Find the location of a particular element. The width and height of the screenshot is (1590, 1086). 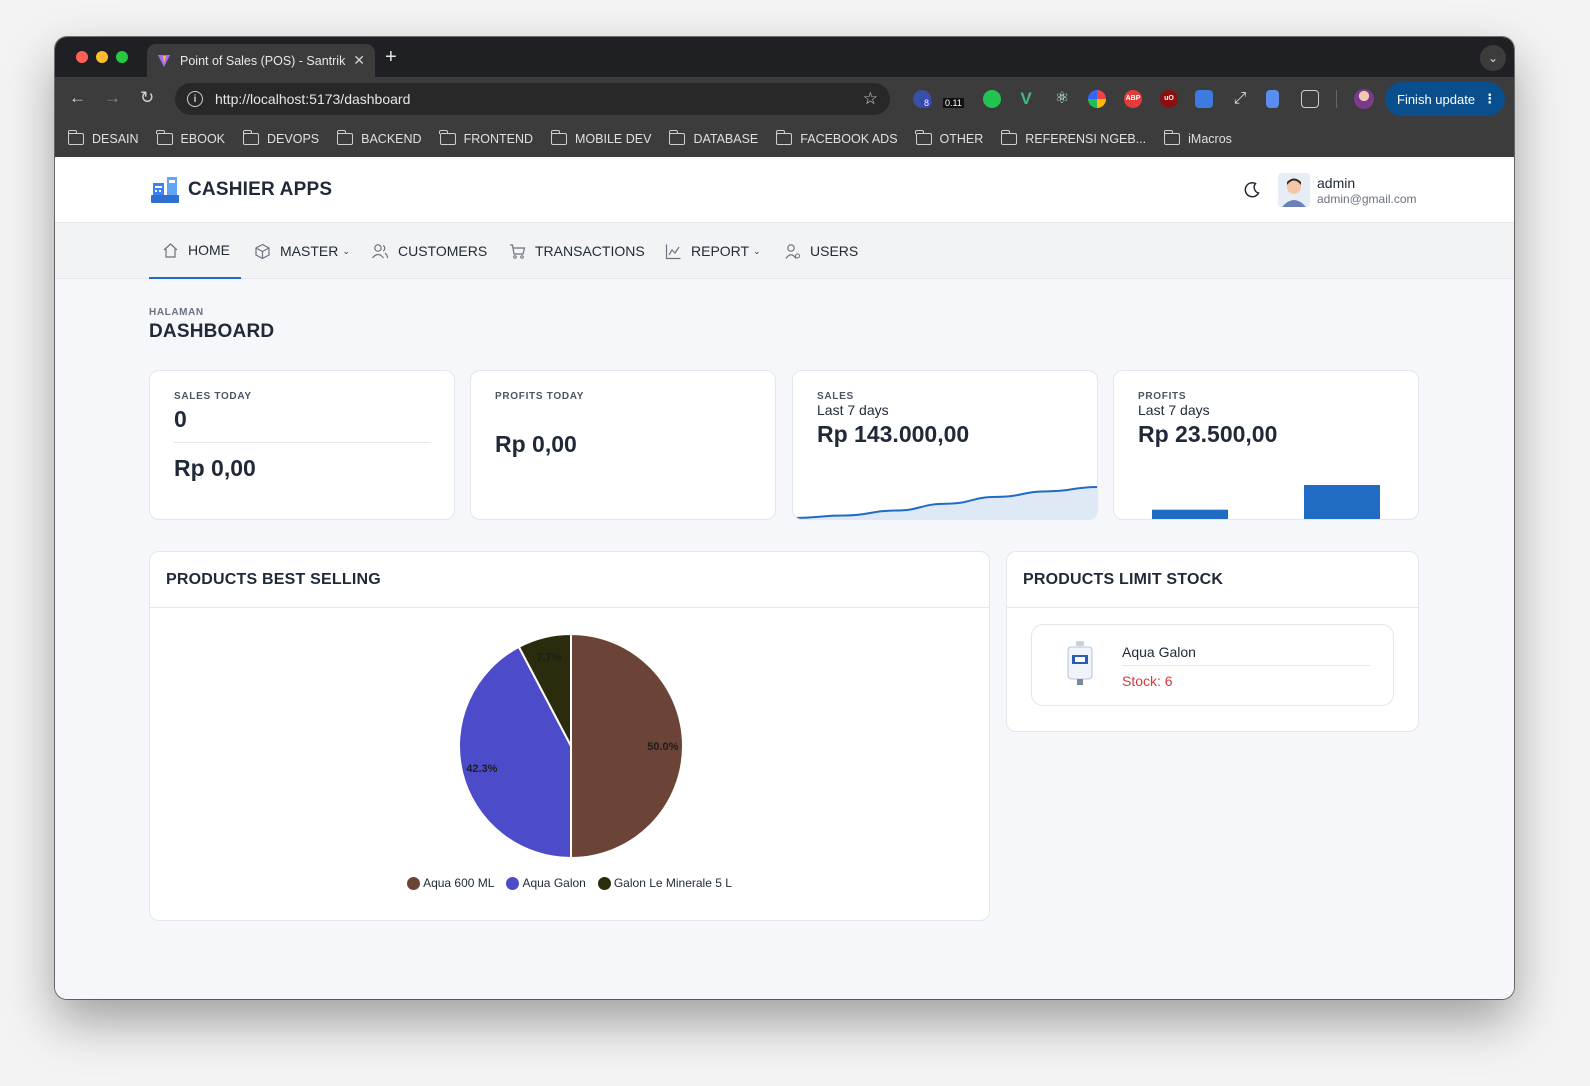

legend-label: Galon Le Minerale 5 L is located at coordinates (672, 883).